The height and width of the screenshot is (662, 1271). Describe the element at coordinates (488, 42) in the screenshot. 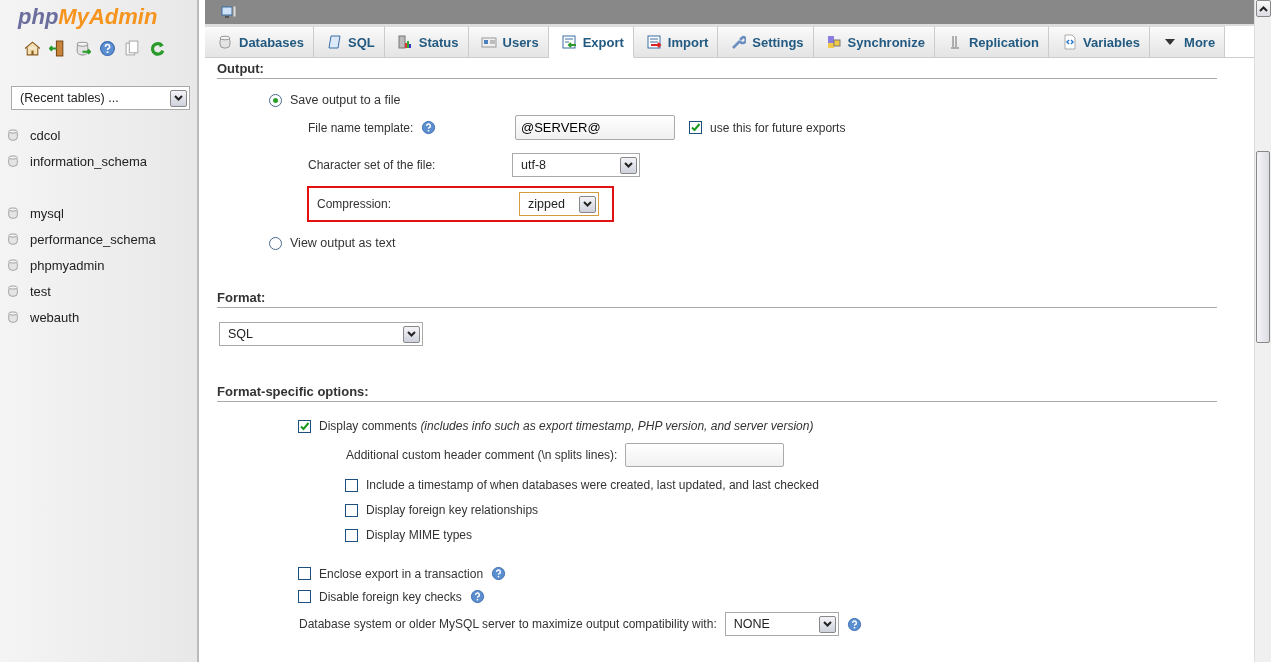

I see `id-card-icon` at that location.